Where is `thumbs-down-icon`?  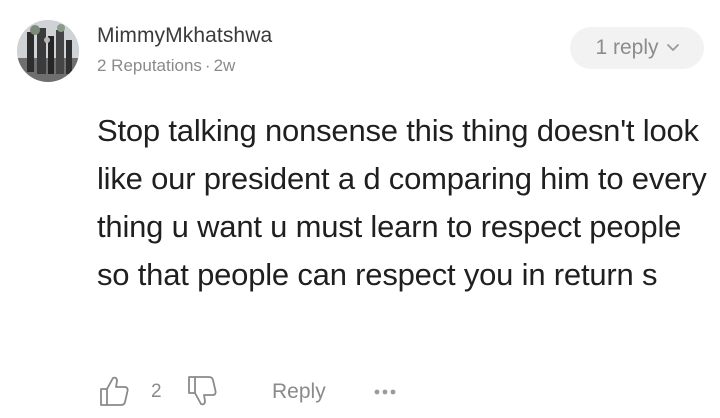
thumbs-down-icon is located at coordinates (202, 391).